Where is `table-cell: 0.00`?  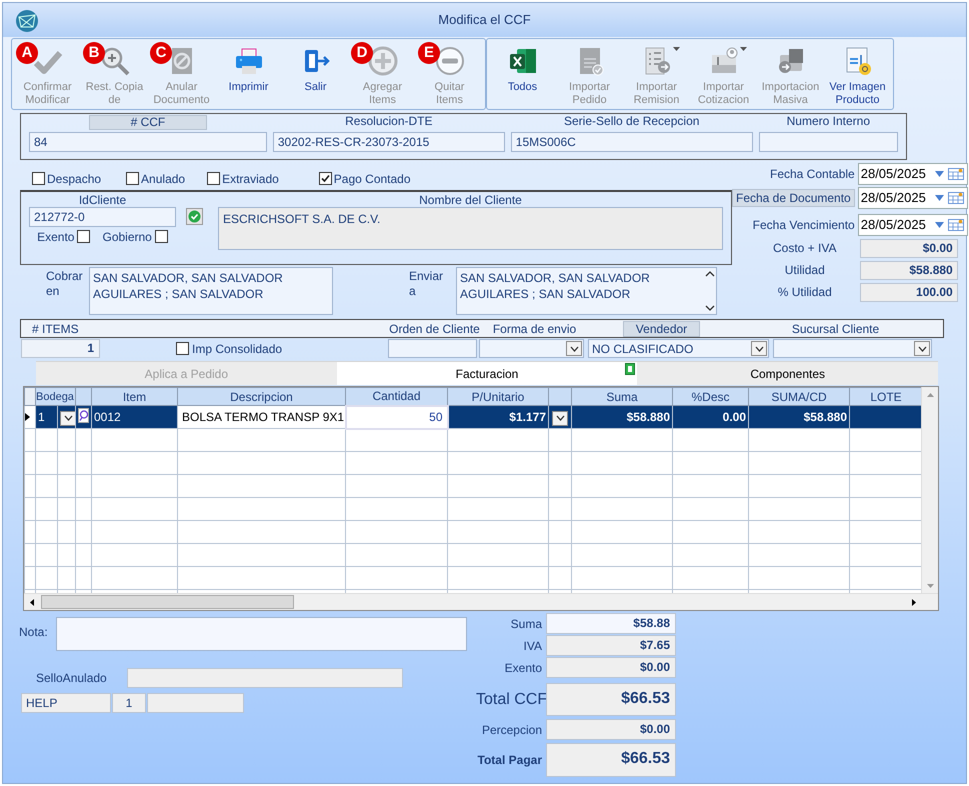
table-cell: 0.00 is located at coordinates (710, 417).